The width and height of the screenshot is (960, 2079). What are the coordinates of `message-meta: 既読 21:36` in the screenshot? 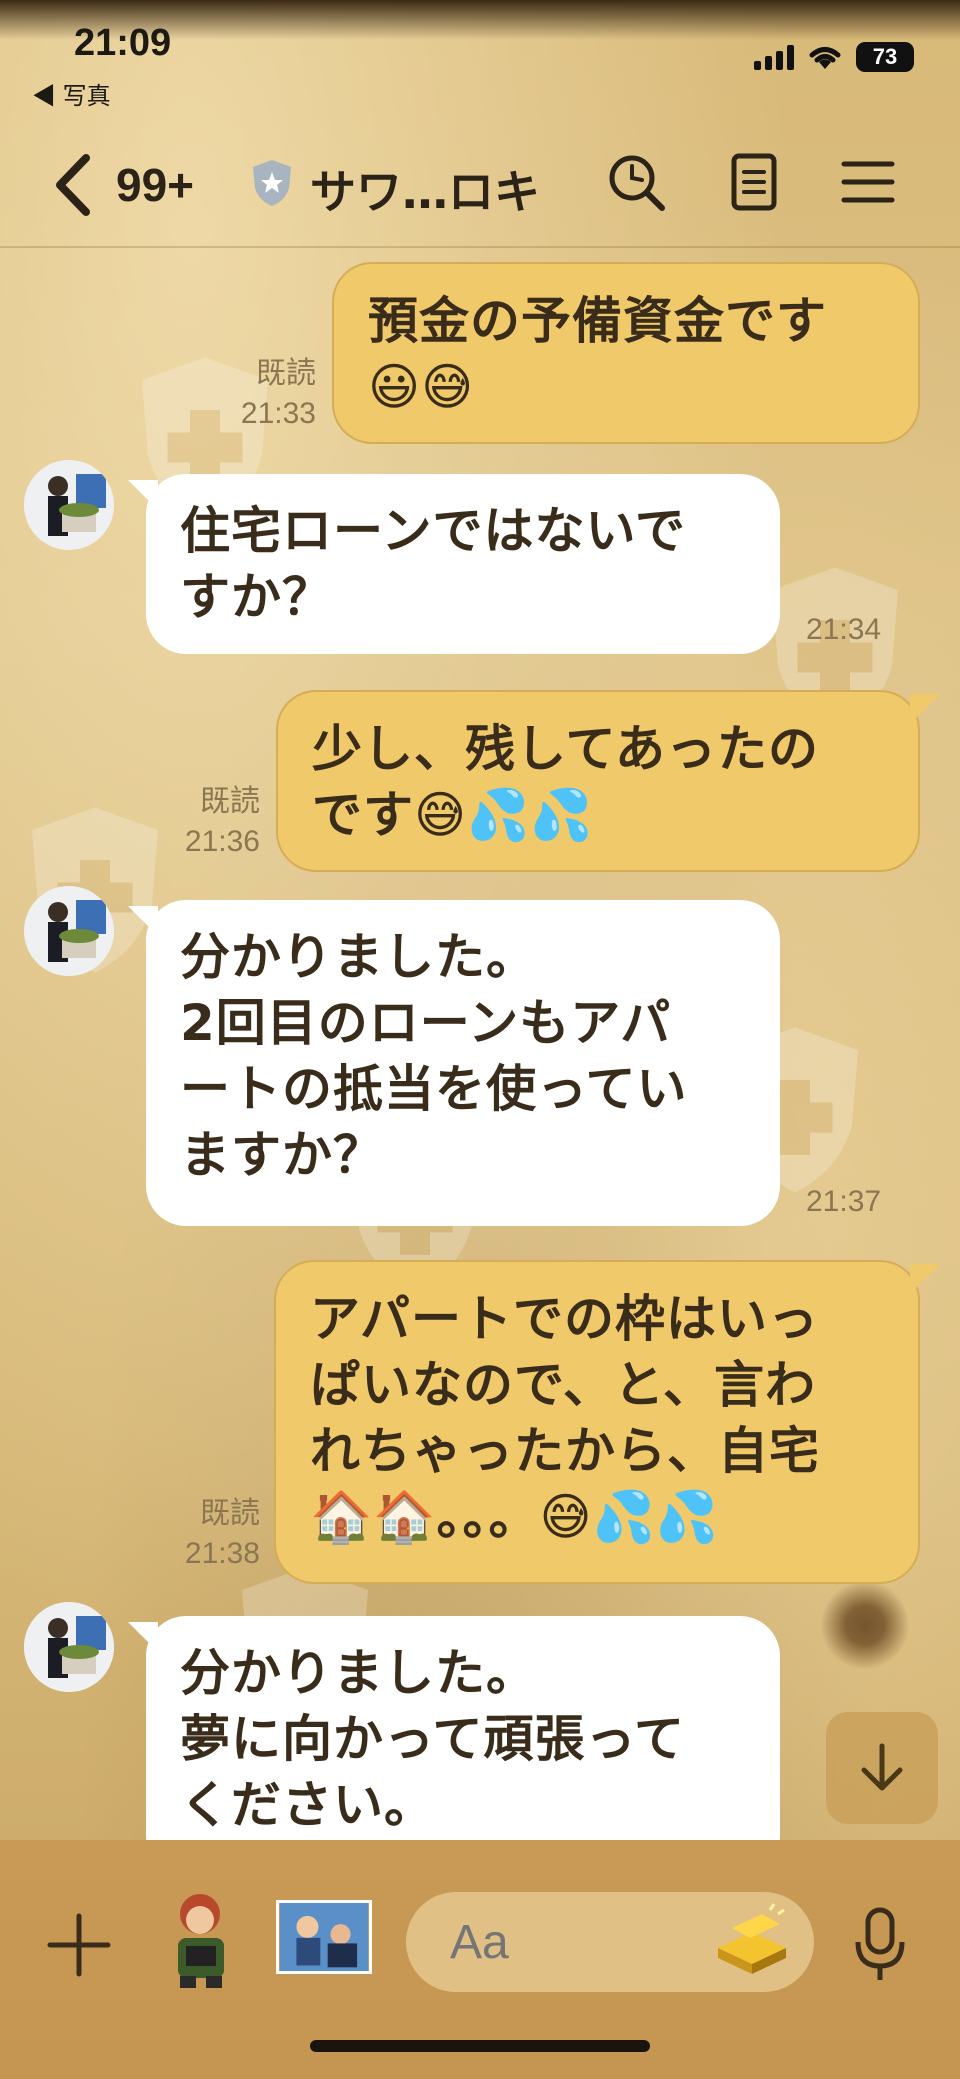 It's located at (198, 822).